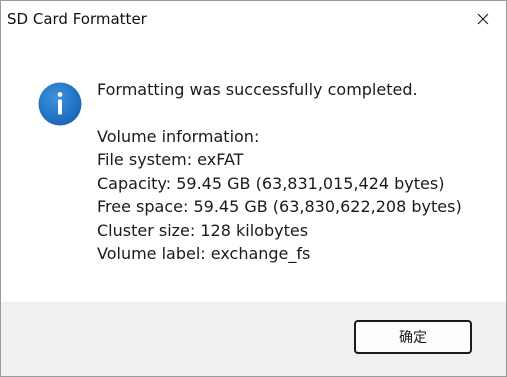 The image size is (507, 377). I want to click on volume-info-title: Volume information:, so click(178, 136).